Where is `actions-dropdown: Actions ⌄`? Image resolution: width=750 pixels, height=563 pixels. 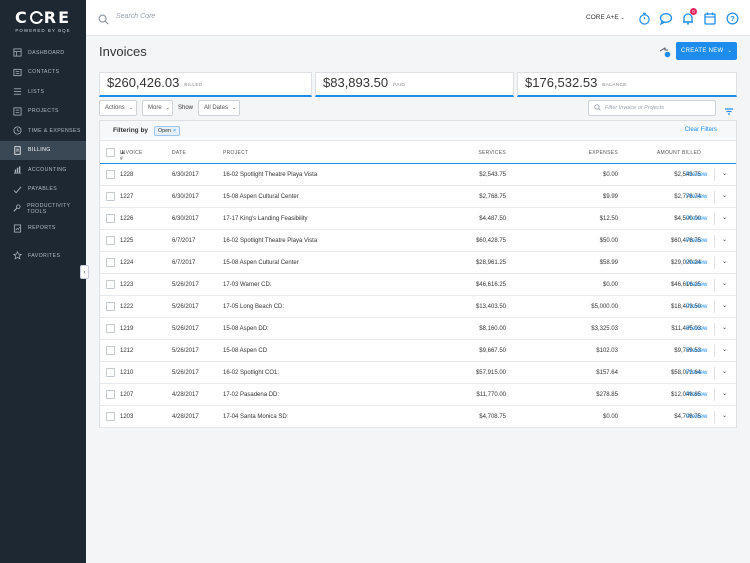 actions-dropdown: Actions ⌄ is located at coordinates (118, 108).